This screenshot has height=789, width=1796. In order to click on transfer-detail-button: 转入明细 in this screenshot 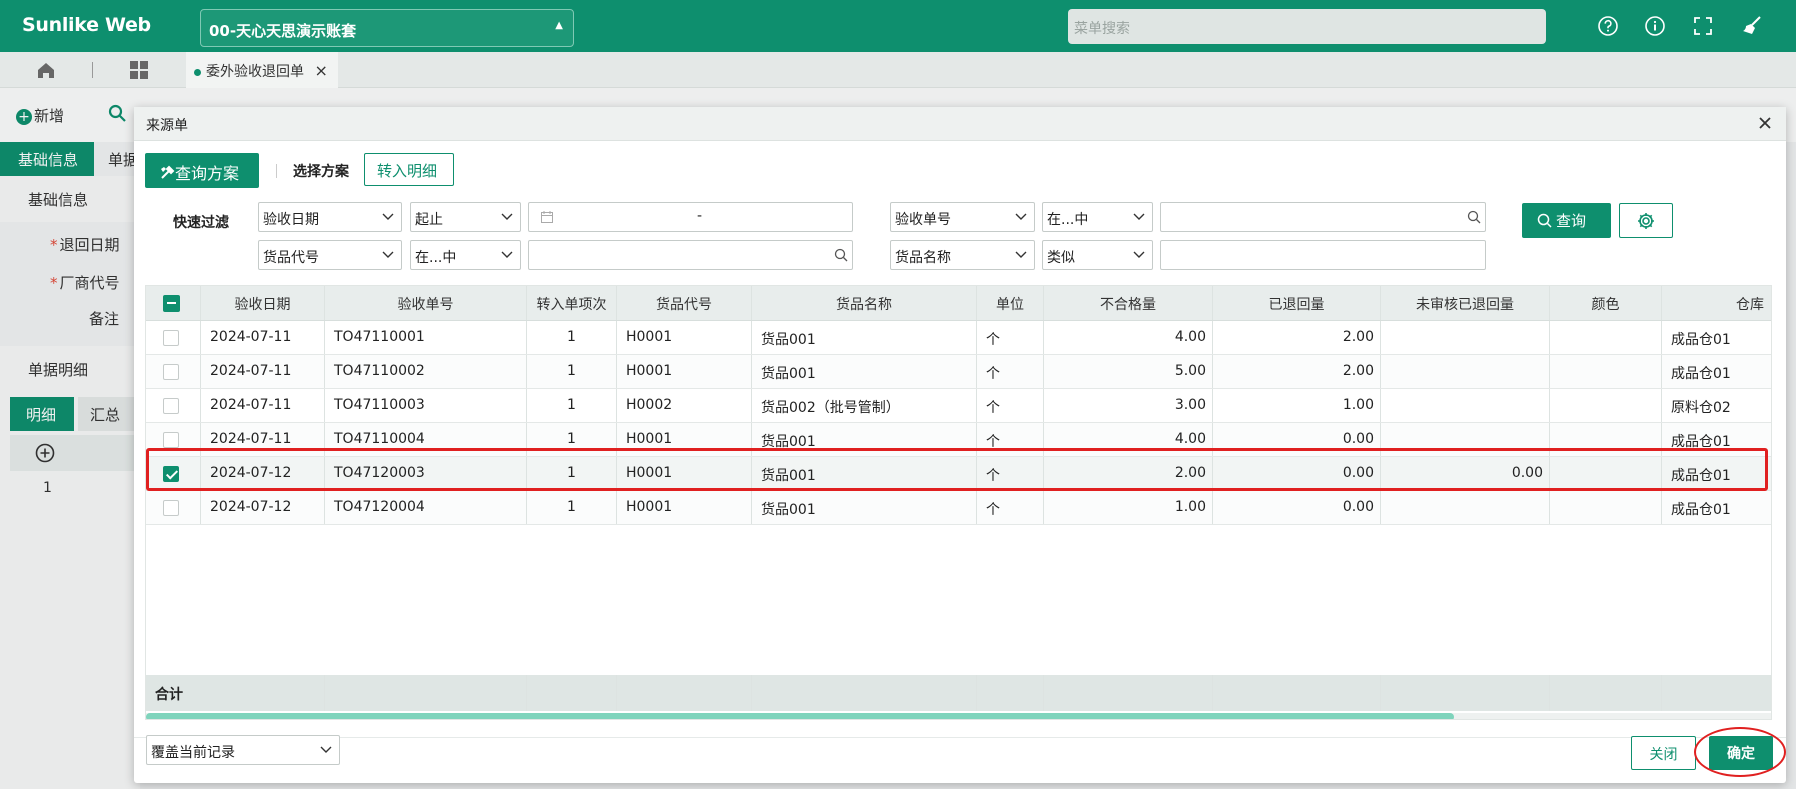, I will do `click(409, 169)`.